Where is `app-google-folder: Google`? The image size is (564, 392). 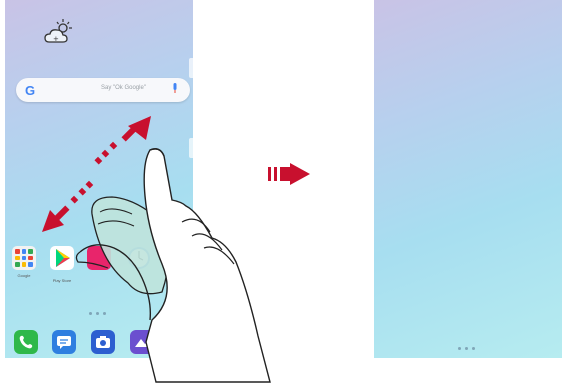
app-google-folder: Google is located at coordinates (24, 262).